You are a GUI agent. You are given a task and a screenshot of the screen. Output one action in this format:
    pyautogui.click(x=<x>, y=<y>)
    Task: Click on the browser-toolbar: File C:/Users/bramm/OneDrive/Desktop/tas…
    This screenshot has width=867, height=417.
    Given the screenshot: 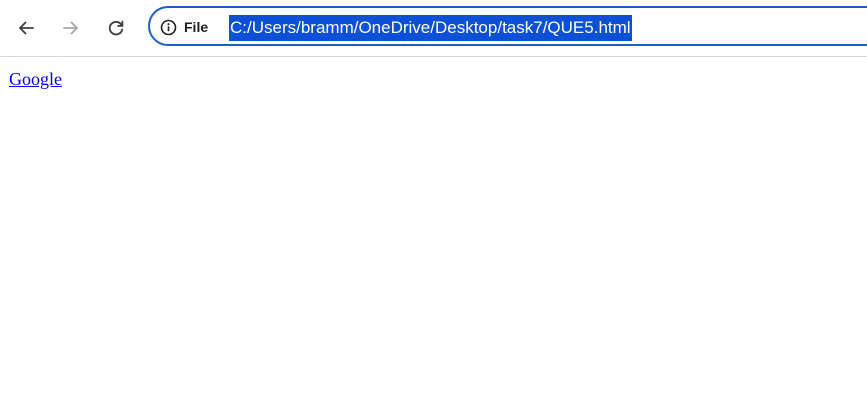 What is the action you would take?
    pyautogui.click(x=433, y=28)
    